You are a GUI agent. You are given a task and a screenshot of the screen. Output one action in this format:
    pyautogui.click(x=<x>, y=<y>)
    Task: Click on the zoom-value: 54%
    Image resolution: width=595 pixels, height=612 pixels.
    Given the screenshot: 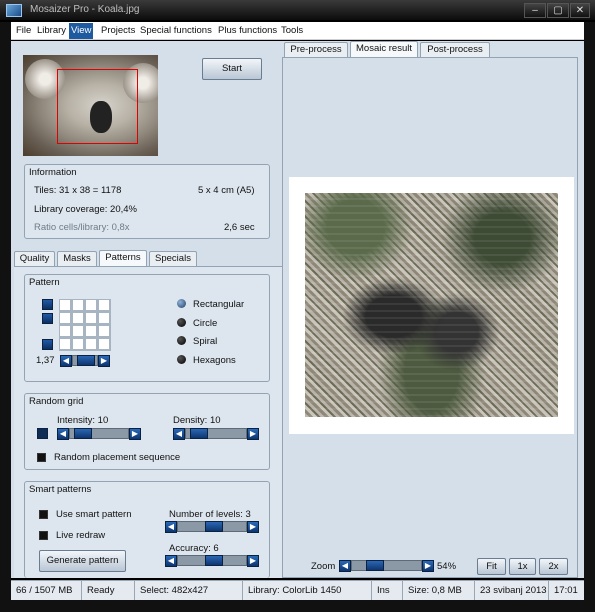 What is the action you would take?
    pyautogui.click(x=447, y=566)
    